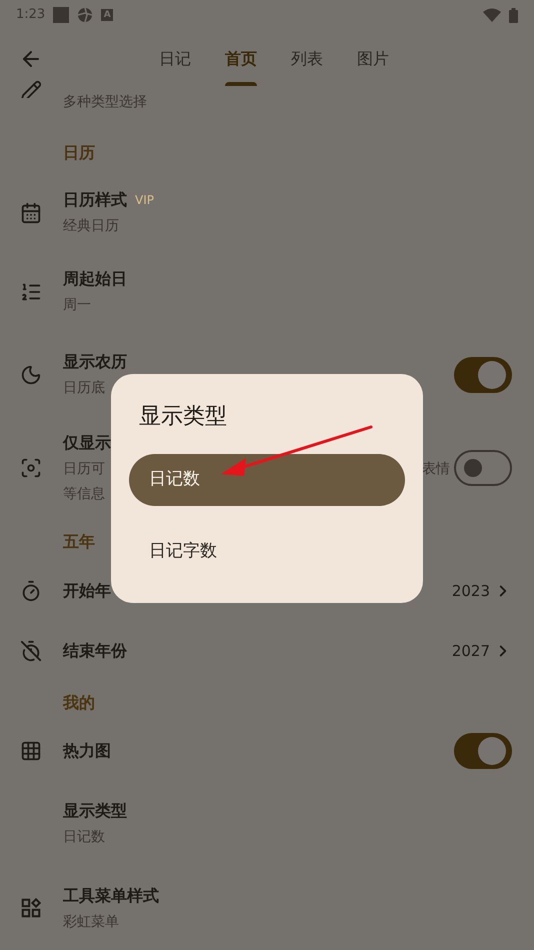  What do you see at coordinates (144, 200) in the screenshot?
I see `vip-label: VIP` at bounding box center [144, 200].